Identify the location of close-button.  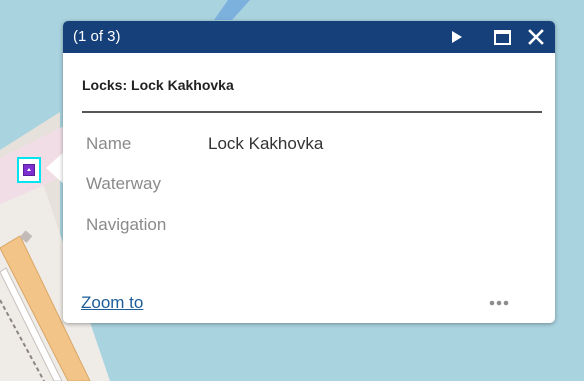
(536, 37).